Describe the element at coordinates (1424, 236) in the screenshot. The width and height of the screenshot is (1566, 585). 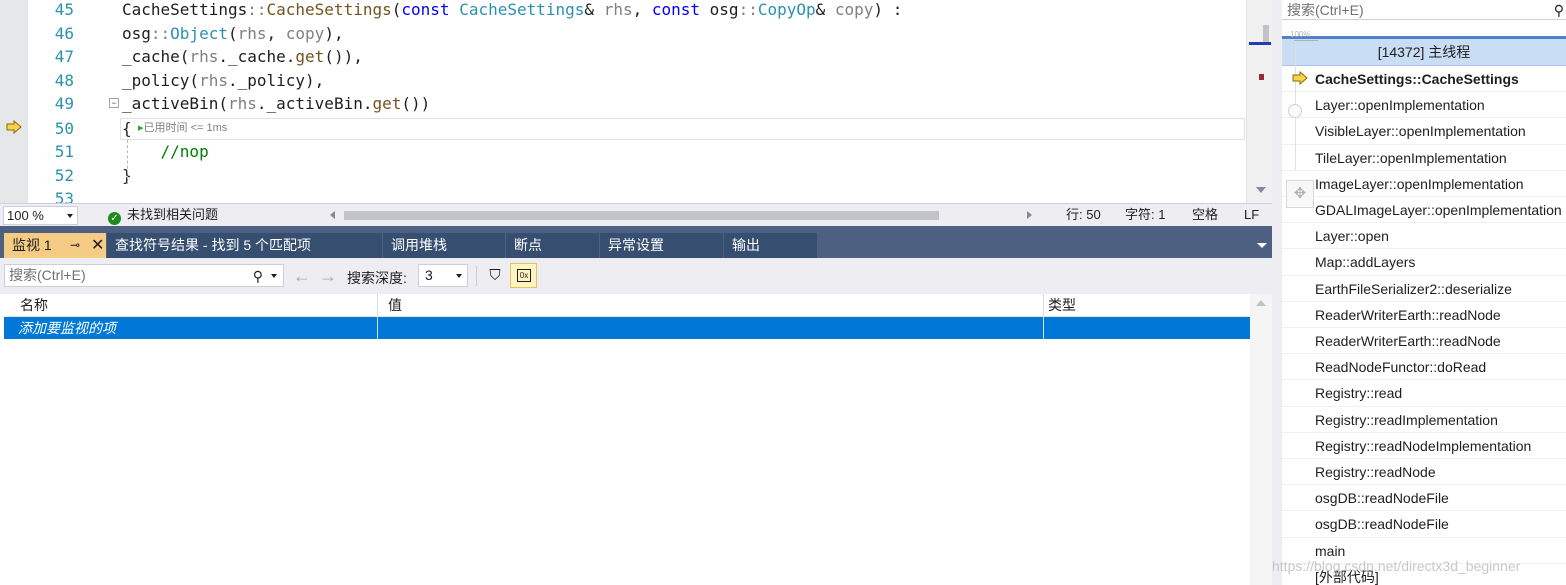
I see `stack-frame: Layer::open` at that location.